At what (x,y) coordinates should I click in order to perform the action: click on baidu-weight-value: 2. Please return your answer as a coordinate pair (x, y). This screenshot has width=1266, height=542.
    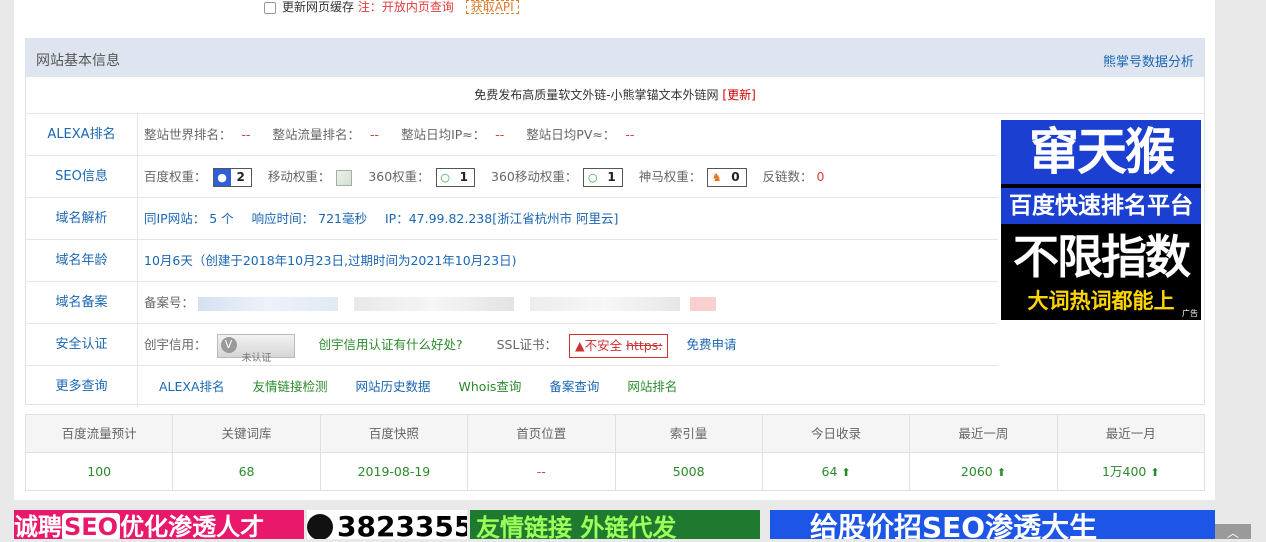
    Looking at the image, I should click on (240, 177).